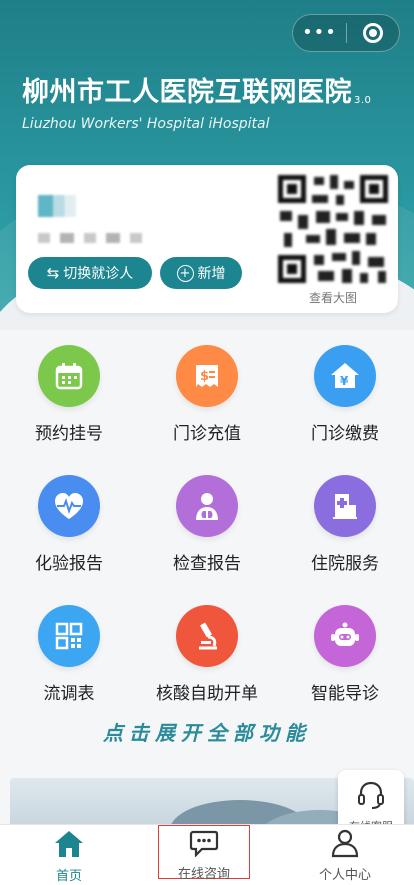 This screenshot has height=885, width=414. What do you see at coordinates (146, 124) in the screenshot?
I see `hospital-subtitle: Liuzhou Workers' Hospital iHospital` at bounding box center [146, 124].